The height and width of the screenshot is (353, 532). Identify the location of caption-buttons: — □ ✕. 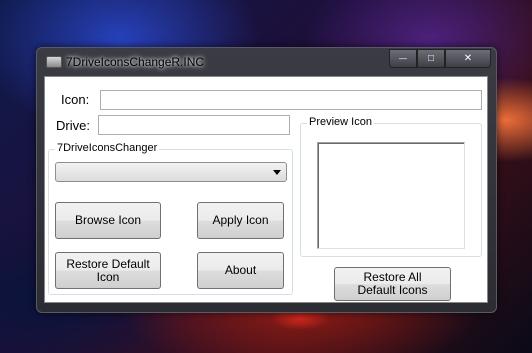
(440, 58).